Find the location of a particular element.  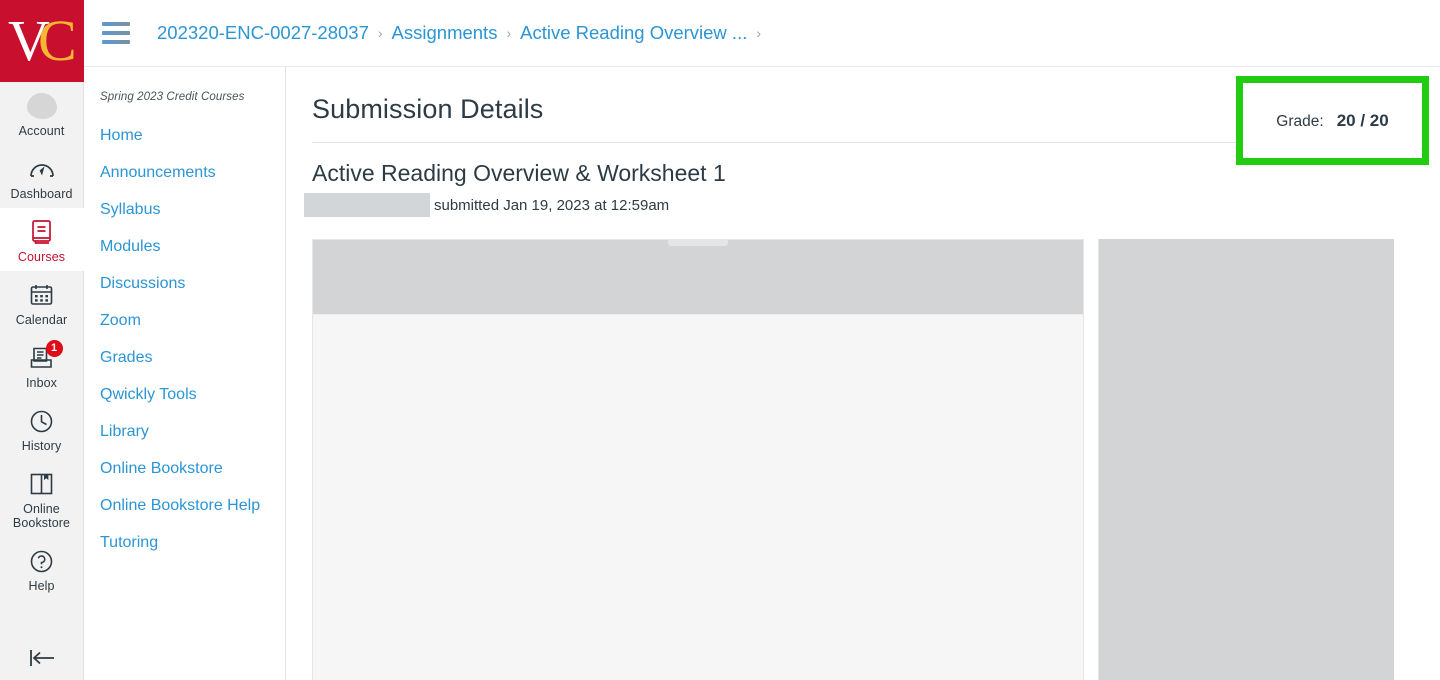

gnav-item-account: Account is located at coordinates (42, 113).